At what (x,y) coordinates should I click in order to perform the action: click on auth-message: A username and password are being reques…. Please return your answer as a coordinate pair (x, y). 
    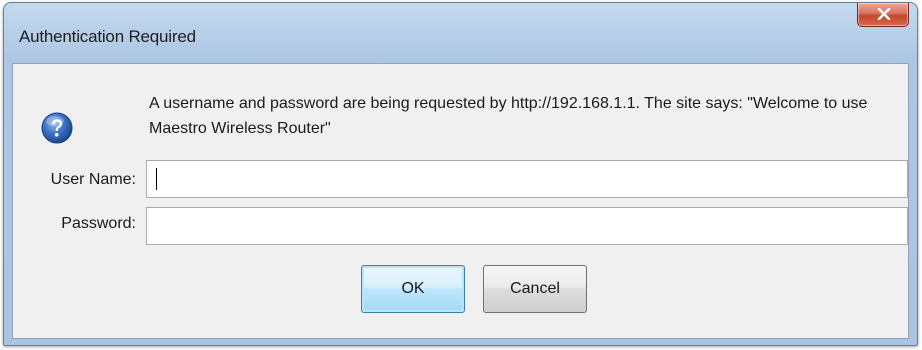
    Looking at the image, I should click on (508, 116).